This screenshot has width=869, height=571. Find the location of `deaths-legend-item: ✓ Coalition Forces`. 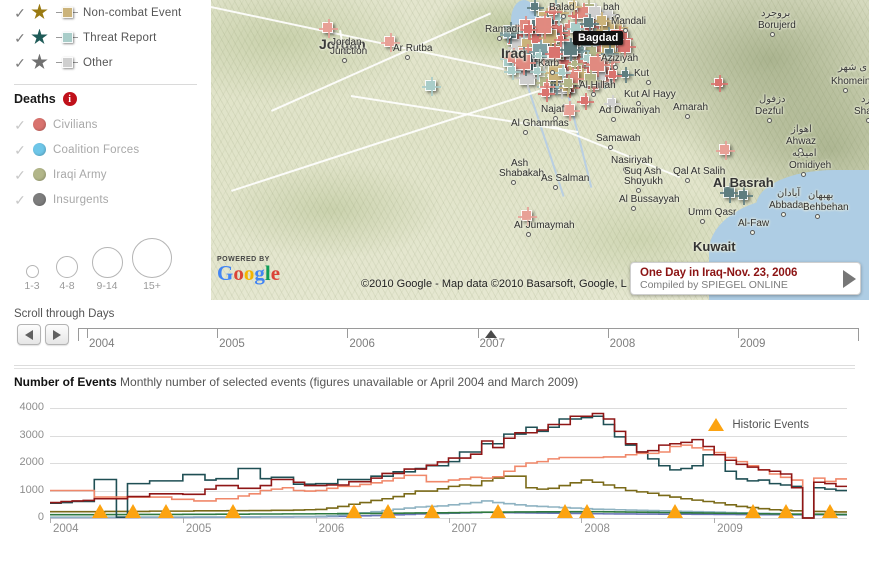

deaths-legend-item: ✓ Coalition Forces is located at coordinates (105, 149).